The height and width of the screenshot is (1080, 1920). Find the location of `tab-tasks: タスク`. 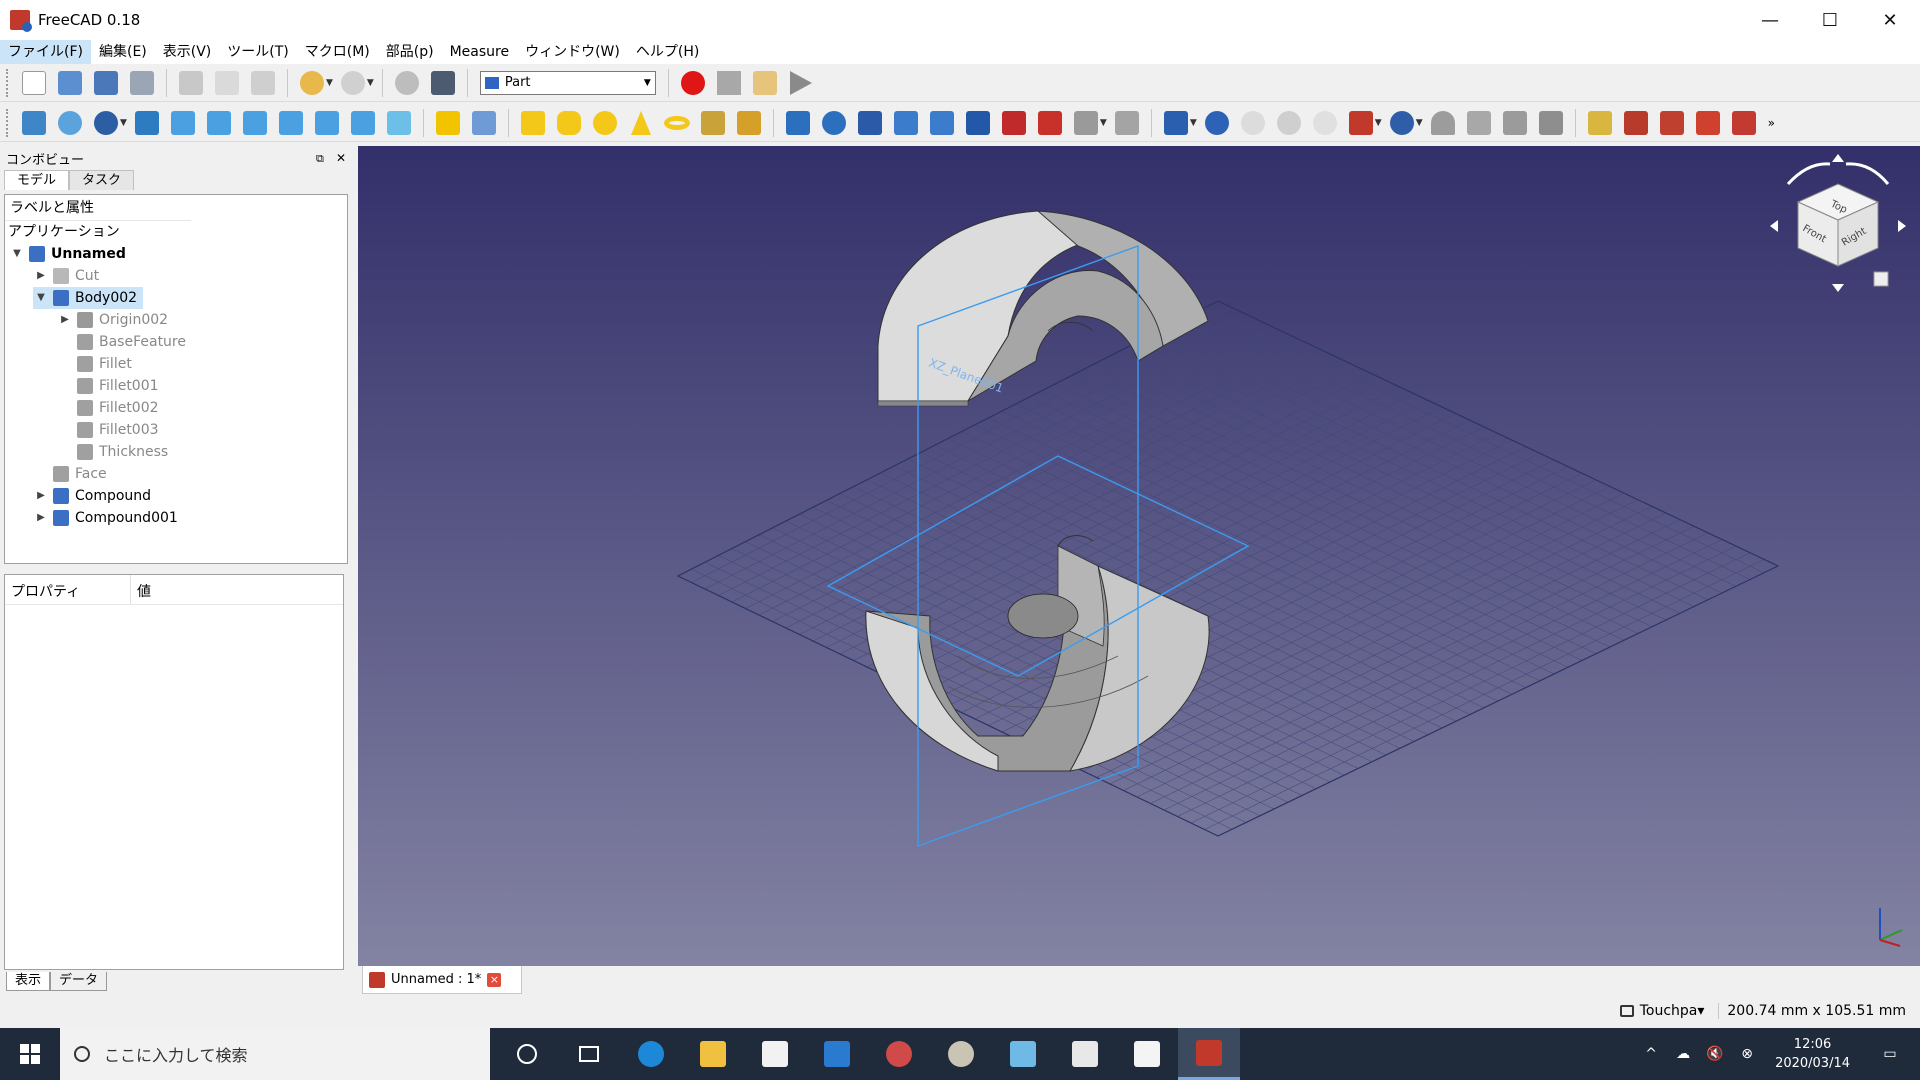

tab-tasks: タスク is located at coordinates (102, 180).